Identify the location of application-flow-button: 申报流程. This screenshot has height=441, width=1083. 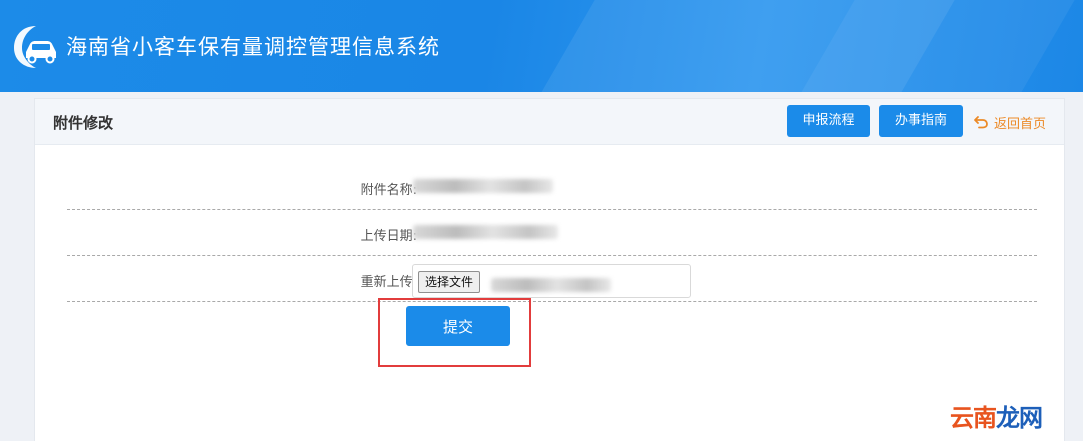
(828, 121).